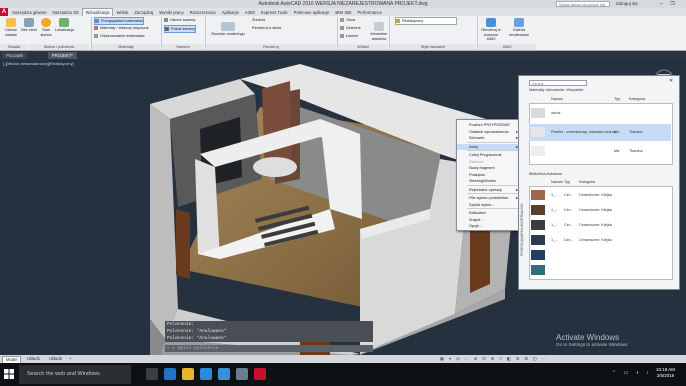 The width and height of the screenshot is (686, 386). I want to click on gallery-icon, so click(519, 22).